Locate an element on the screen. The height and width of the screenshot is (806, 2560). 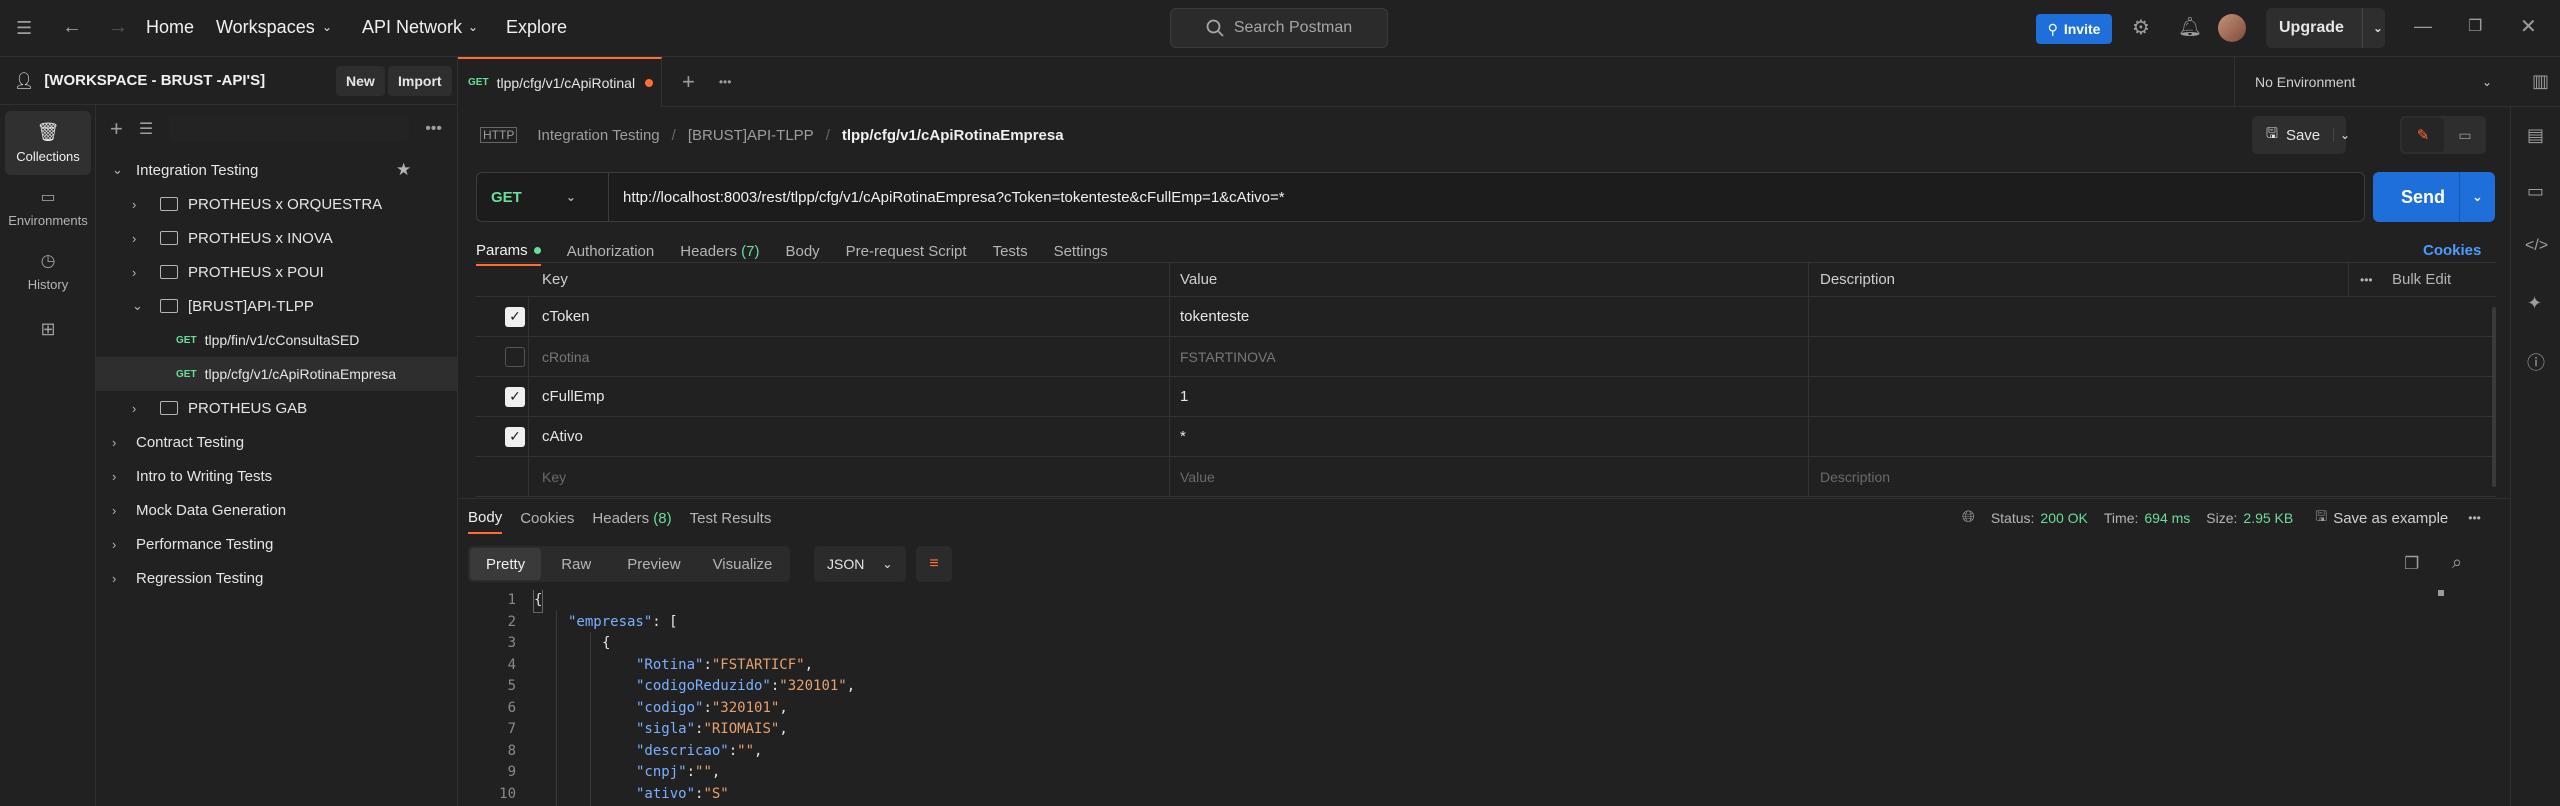
tab-request: GET tlpp/cfg/v1/cApiRotinal is located at coordinates (560, 81).